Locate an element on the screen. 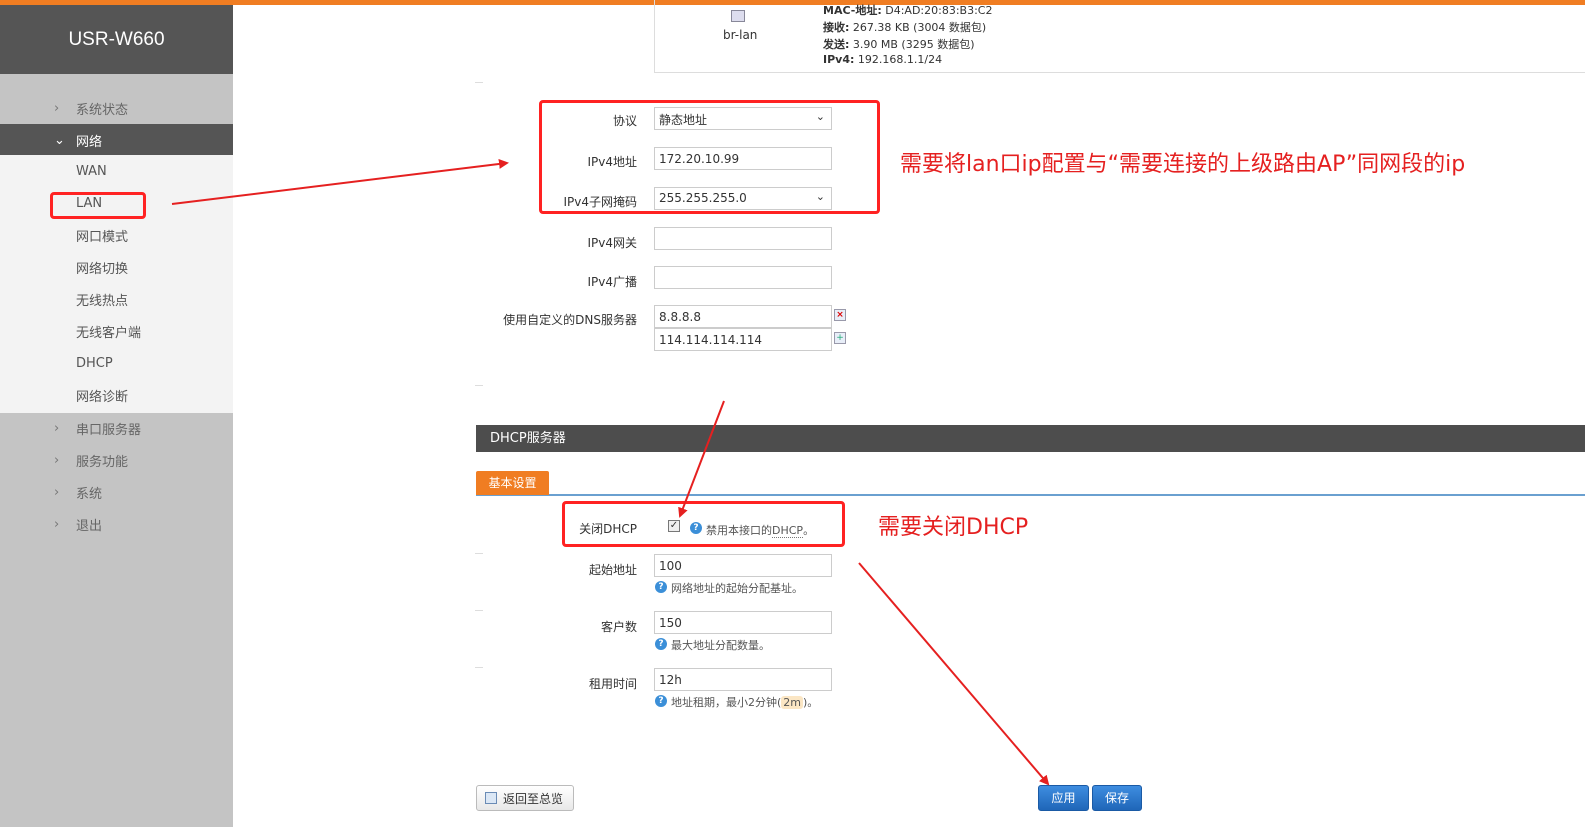 The height and width of the screenshot is (827, 1585). remove-icon: × is located at coordinates (840, 315).